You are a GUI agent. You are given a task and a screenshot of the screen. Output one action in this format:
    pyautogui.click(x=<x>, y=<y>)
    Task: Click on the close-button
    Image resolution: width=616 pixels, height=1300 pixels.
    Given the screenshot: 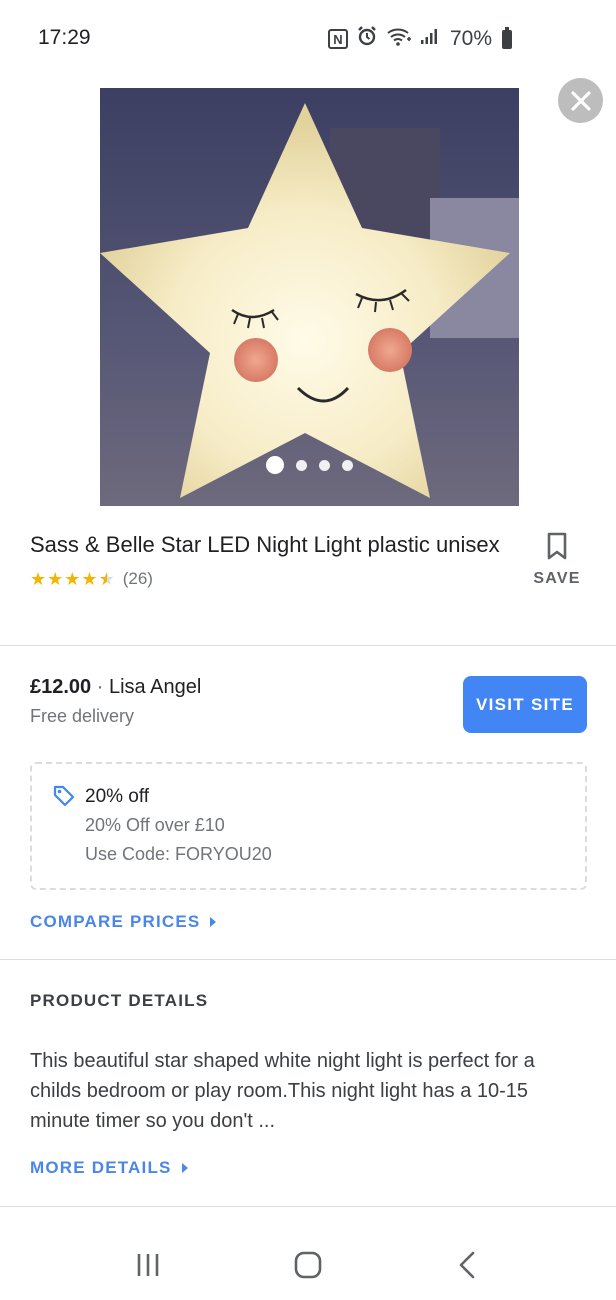 What is the action you would take?
    pyautogui.click(x=580, y=100)
    